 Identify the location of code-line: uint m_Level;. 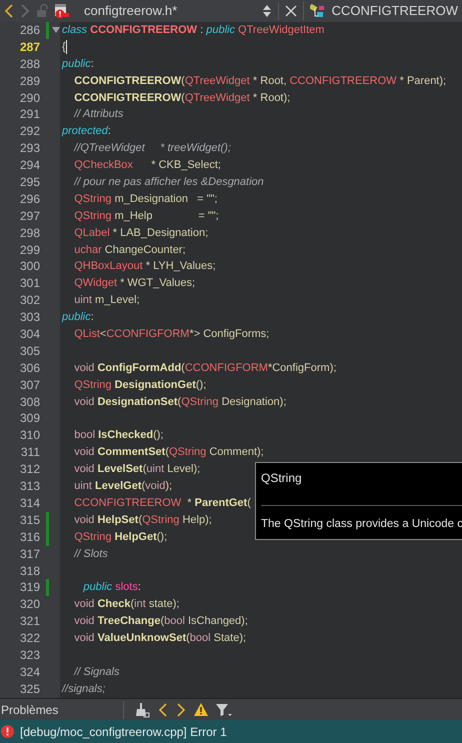
(106, 300).